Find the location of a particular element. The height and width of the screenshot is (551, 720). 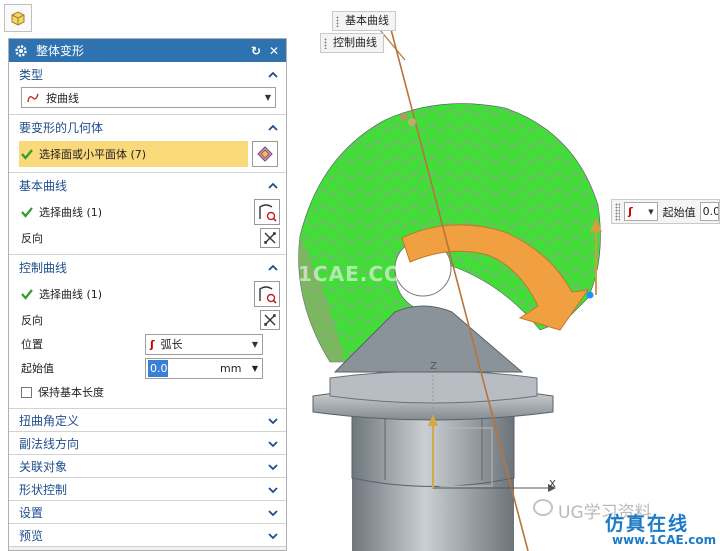

control-reverse-label: 反向 is located at coordinates (32, 320).